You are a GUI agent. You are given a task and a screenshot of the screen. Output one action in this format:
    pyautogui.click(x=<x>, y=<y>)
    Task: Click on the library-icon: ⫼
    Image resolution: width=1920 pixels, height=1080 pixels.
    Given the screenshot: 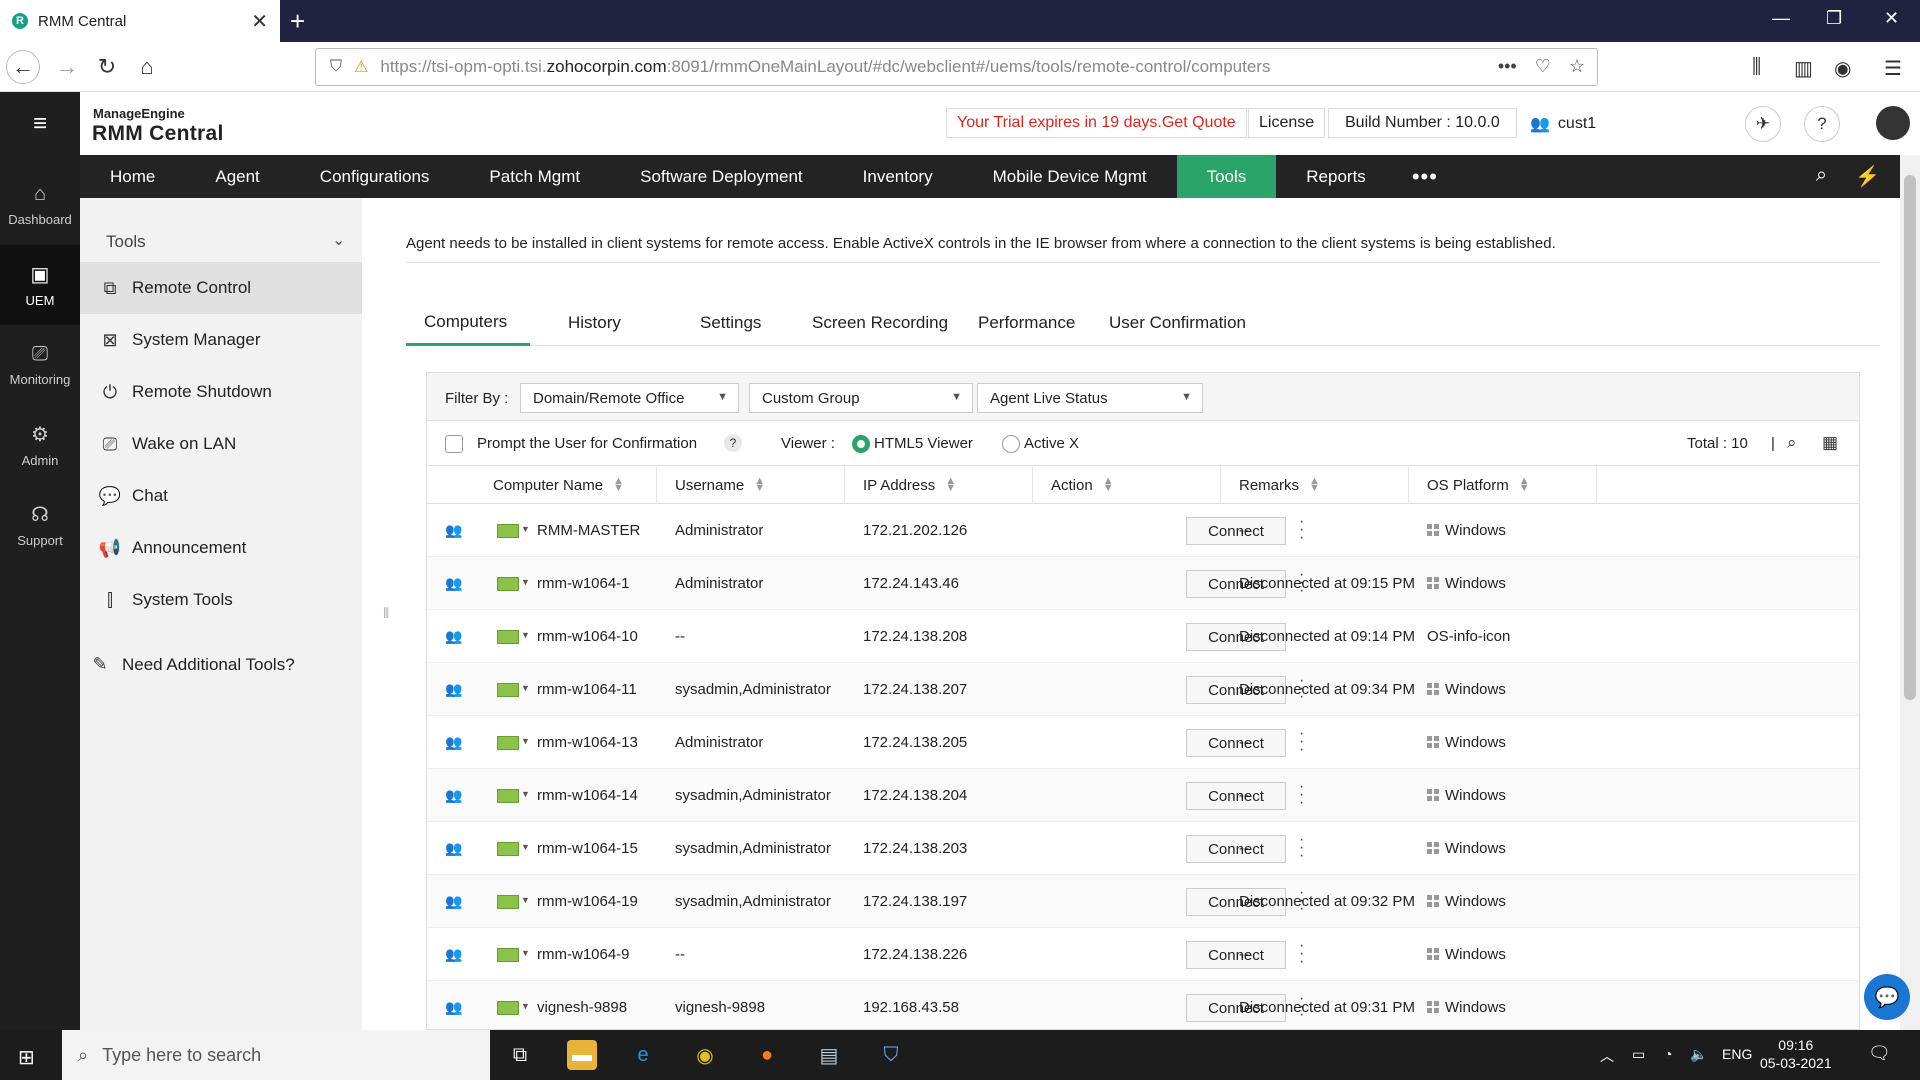 What is the action you would take?
    pyautogui.click(x=1756, y=67)
    